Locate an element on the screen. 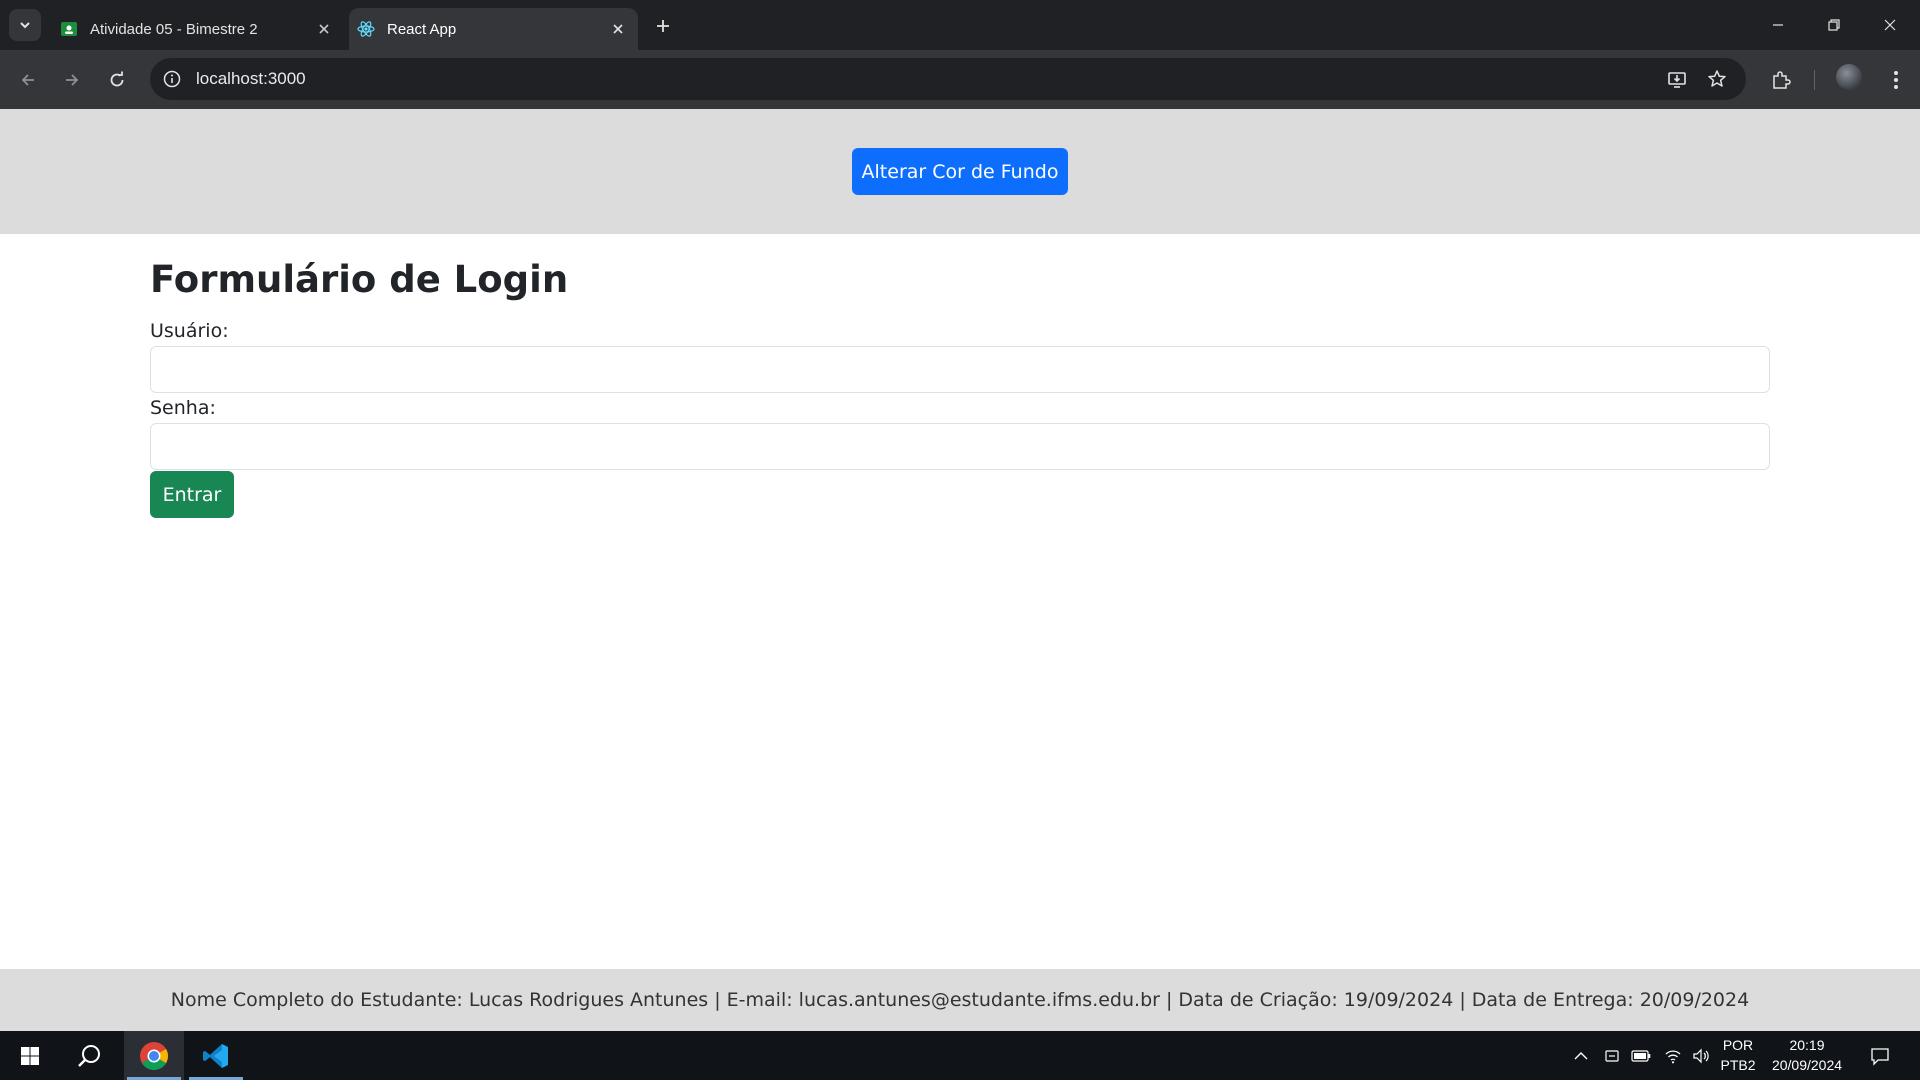 This screenshot has width=1920, height=1080. arrow-left-icon is located at coordinates (27, 80).